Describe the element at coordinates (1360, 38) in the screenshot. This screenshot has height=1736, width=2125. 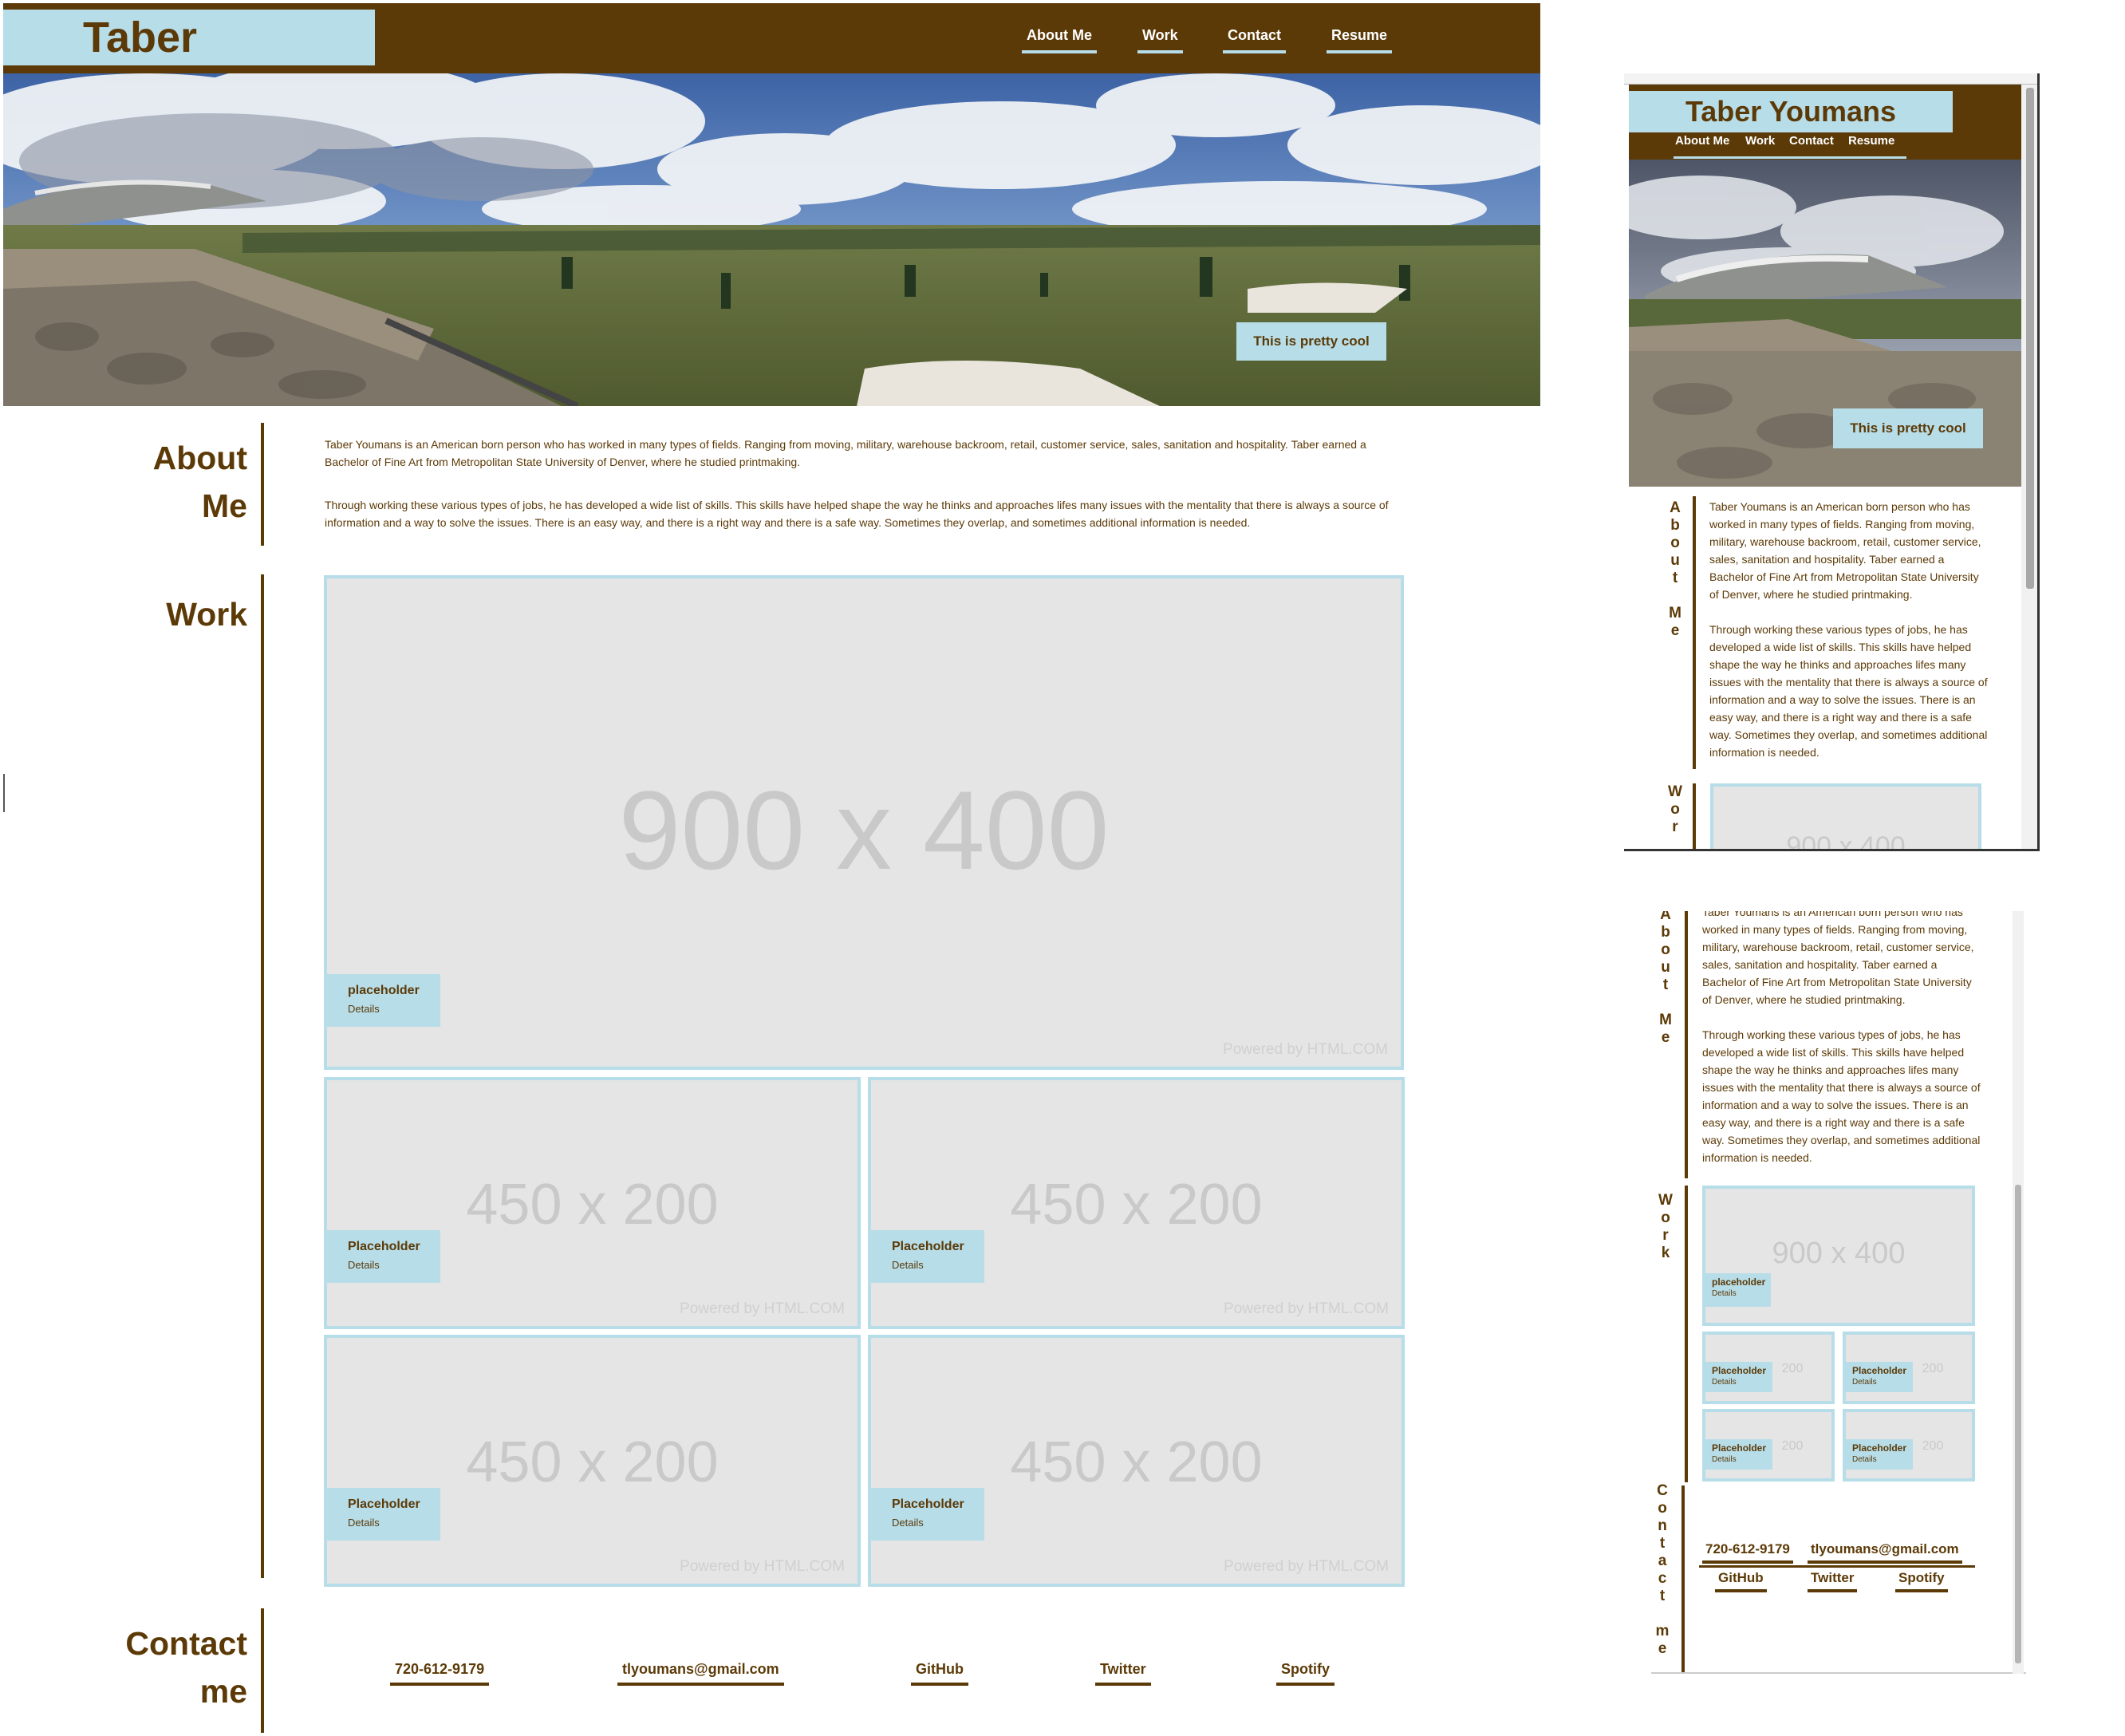
I see `nav-resume: Resume` at that location.